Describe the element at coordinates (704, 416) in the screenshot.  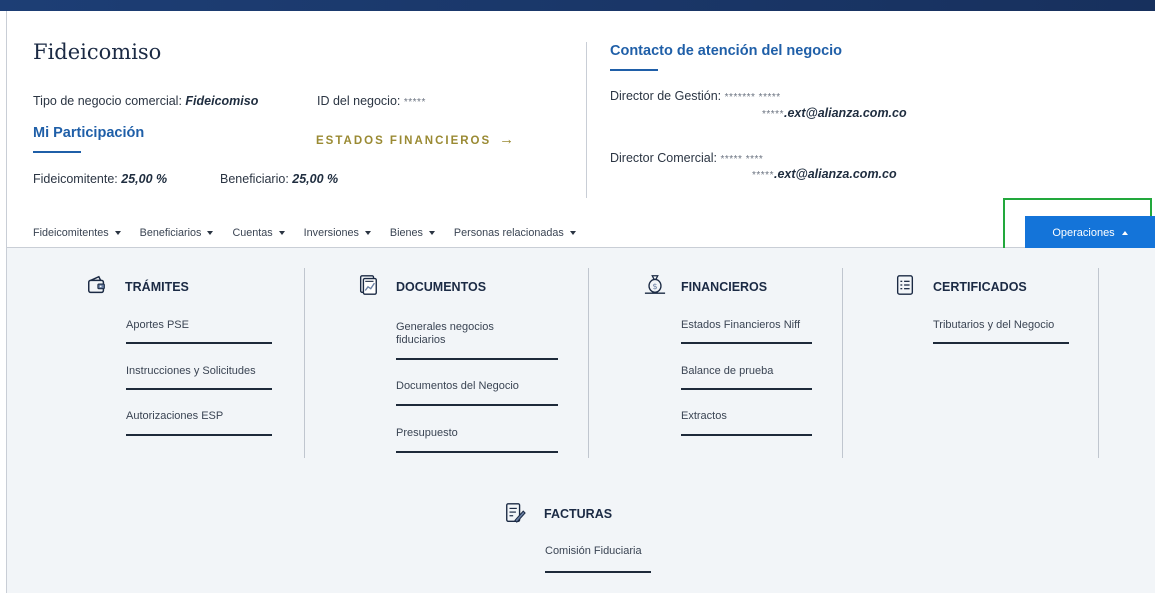
I see `link-extractos: Extractos` at that location.